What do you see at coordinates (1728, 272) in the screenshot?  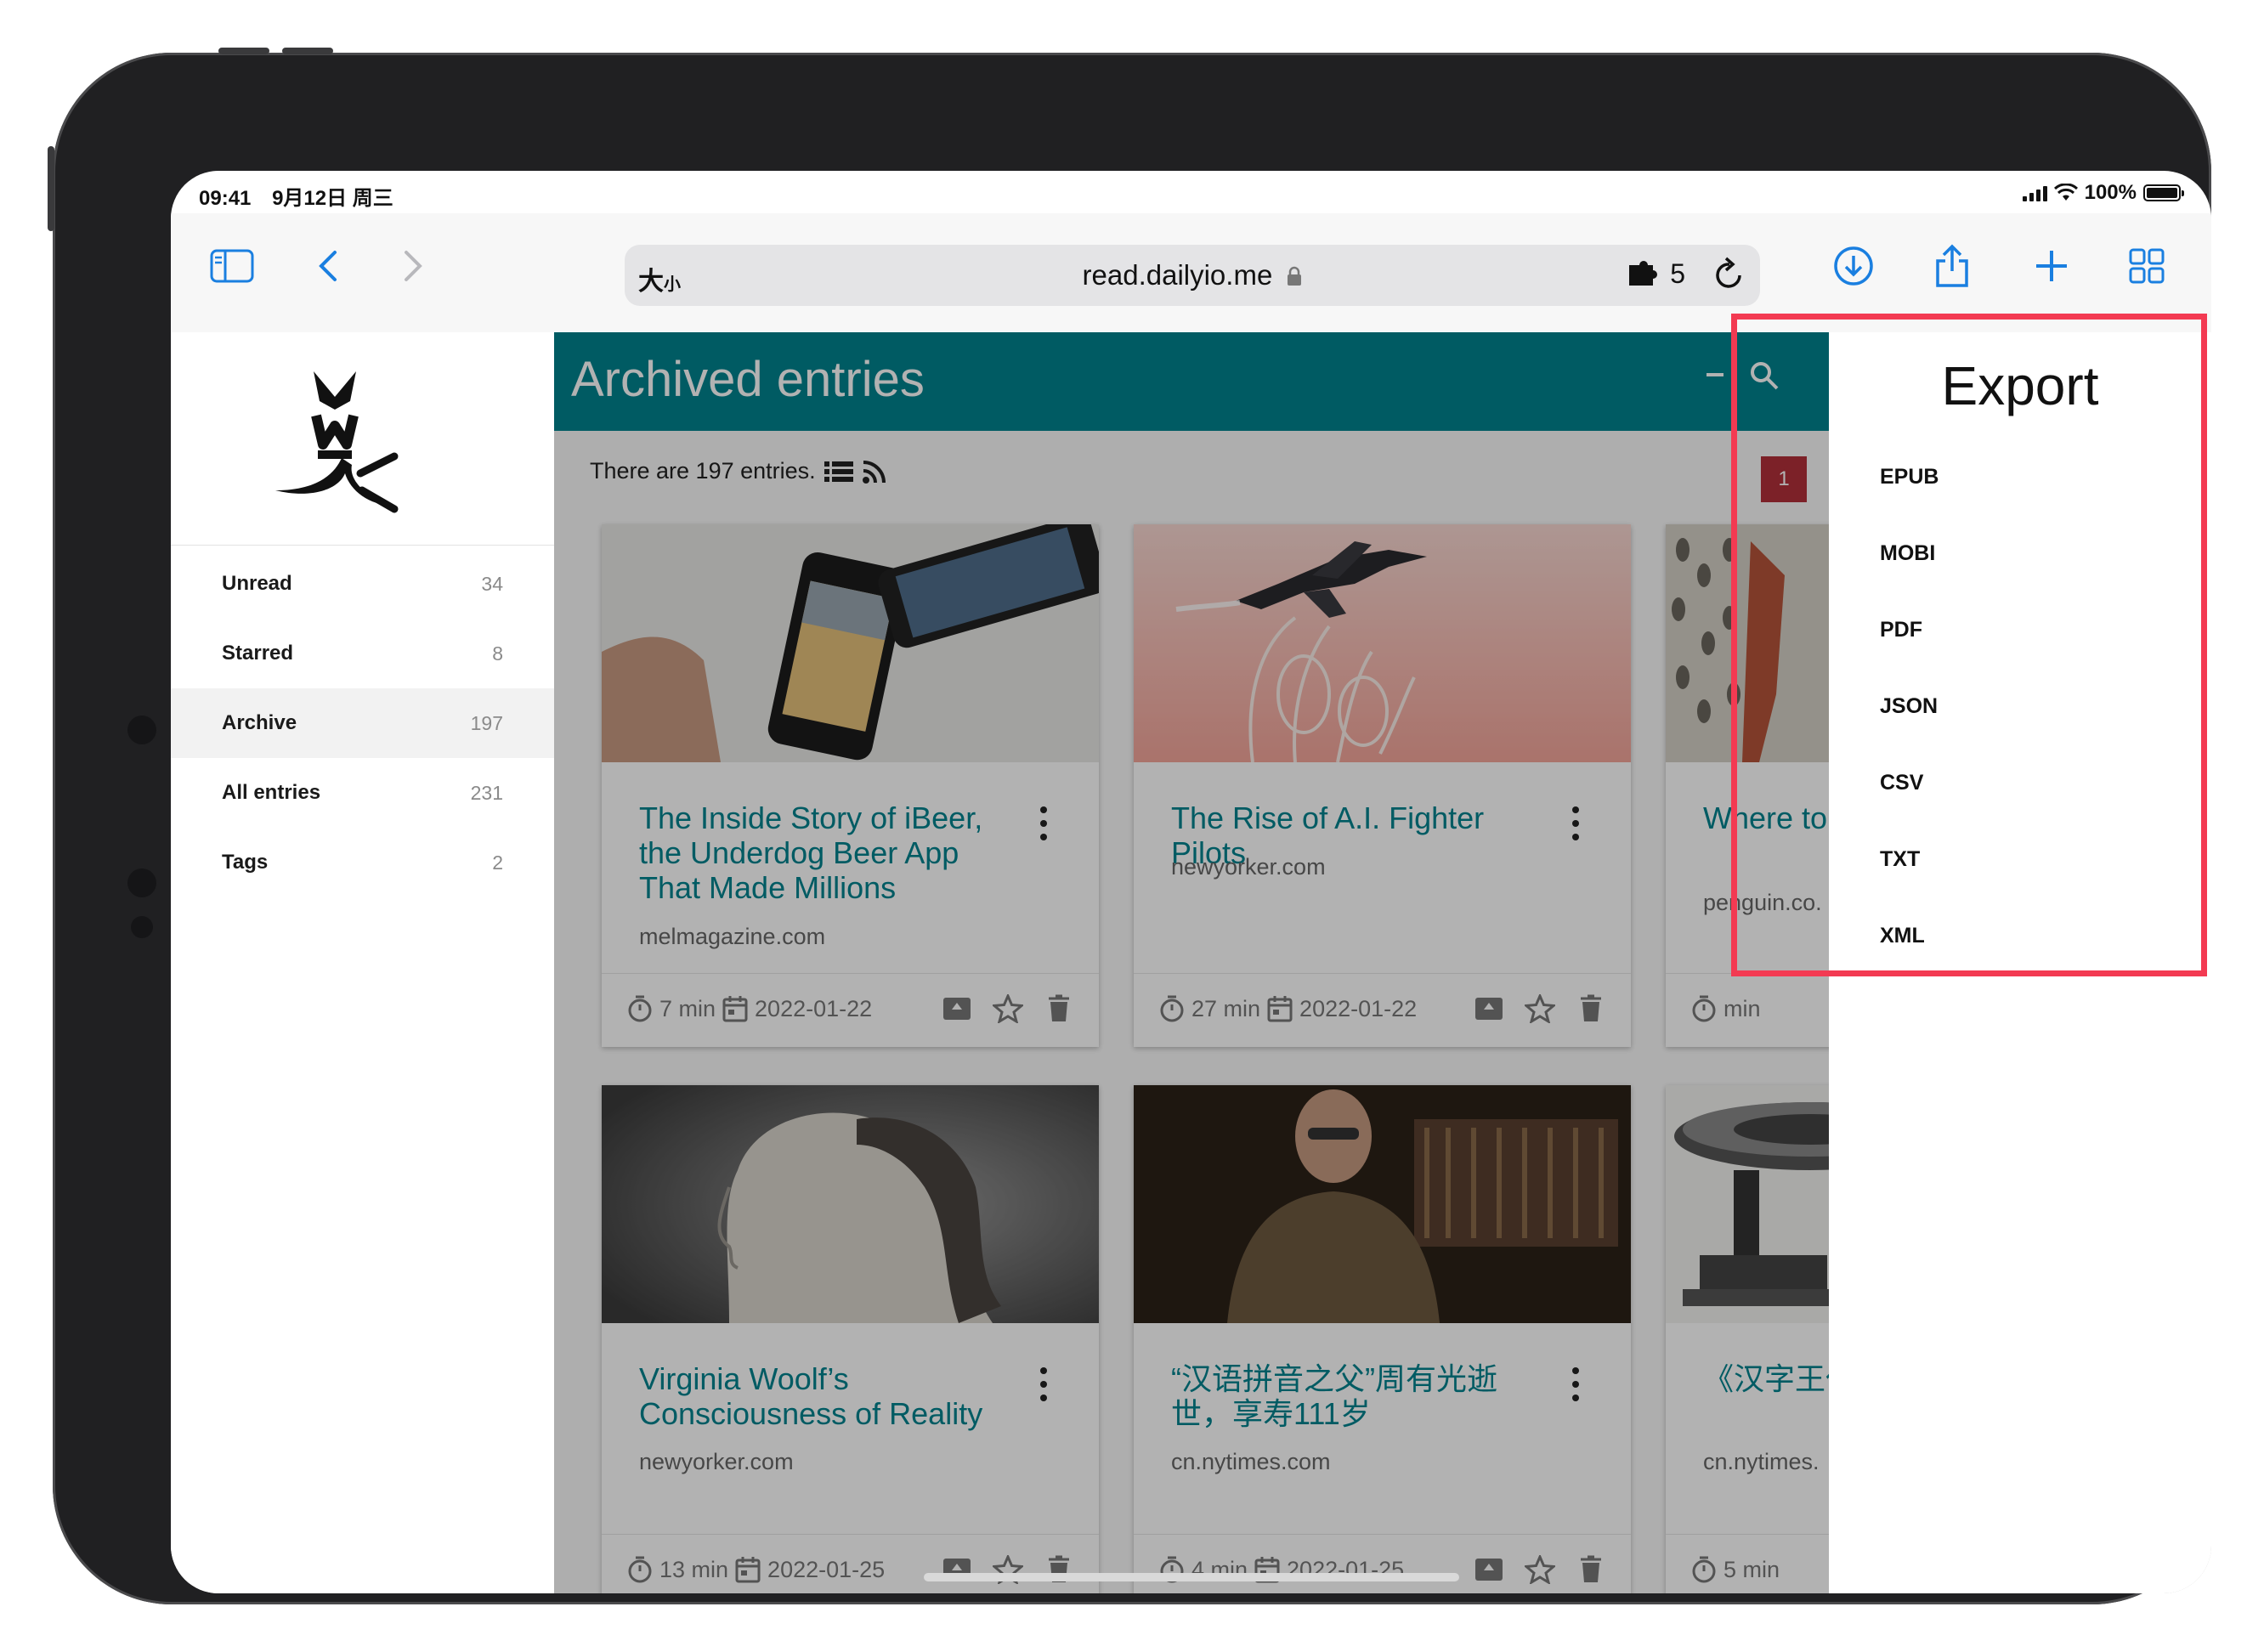 I see `reload-icon` at bounding box center [1728, 272].